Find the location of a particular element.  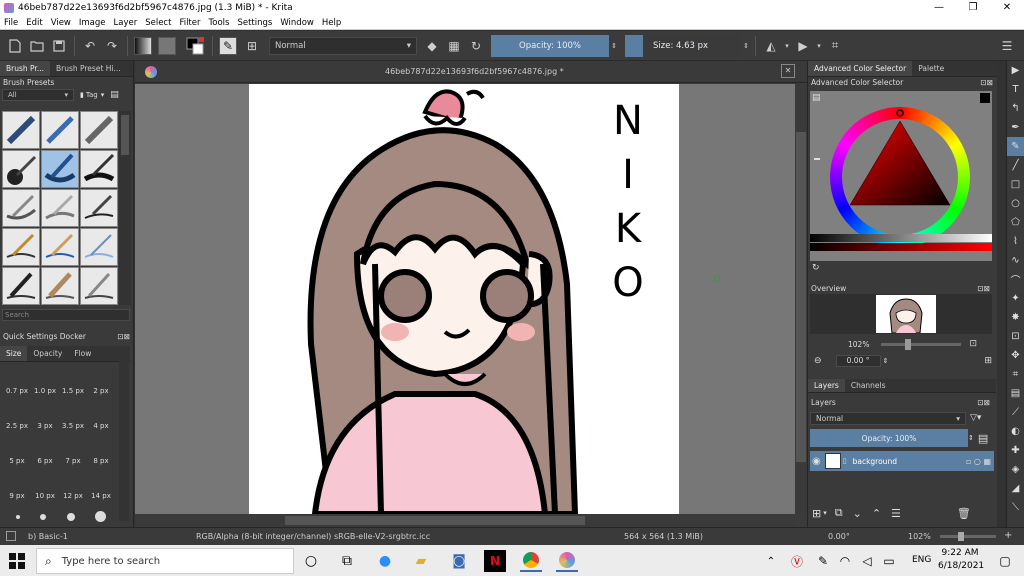

brush-search-input: Search is located at coordinates (66, 315).